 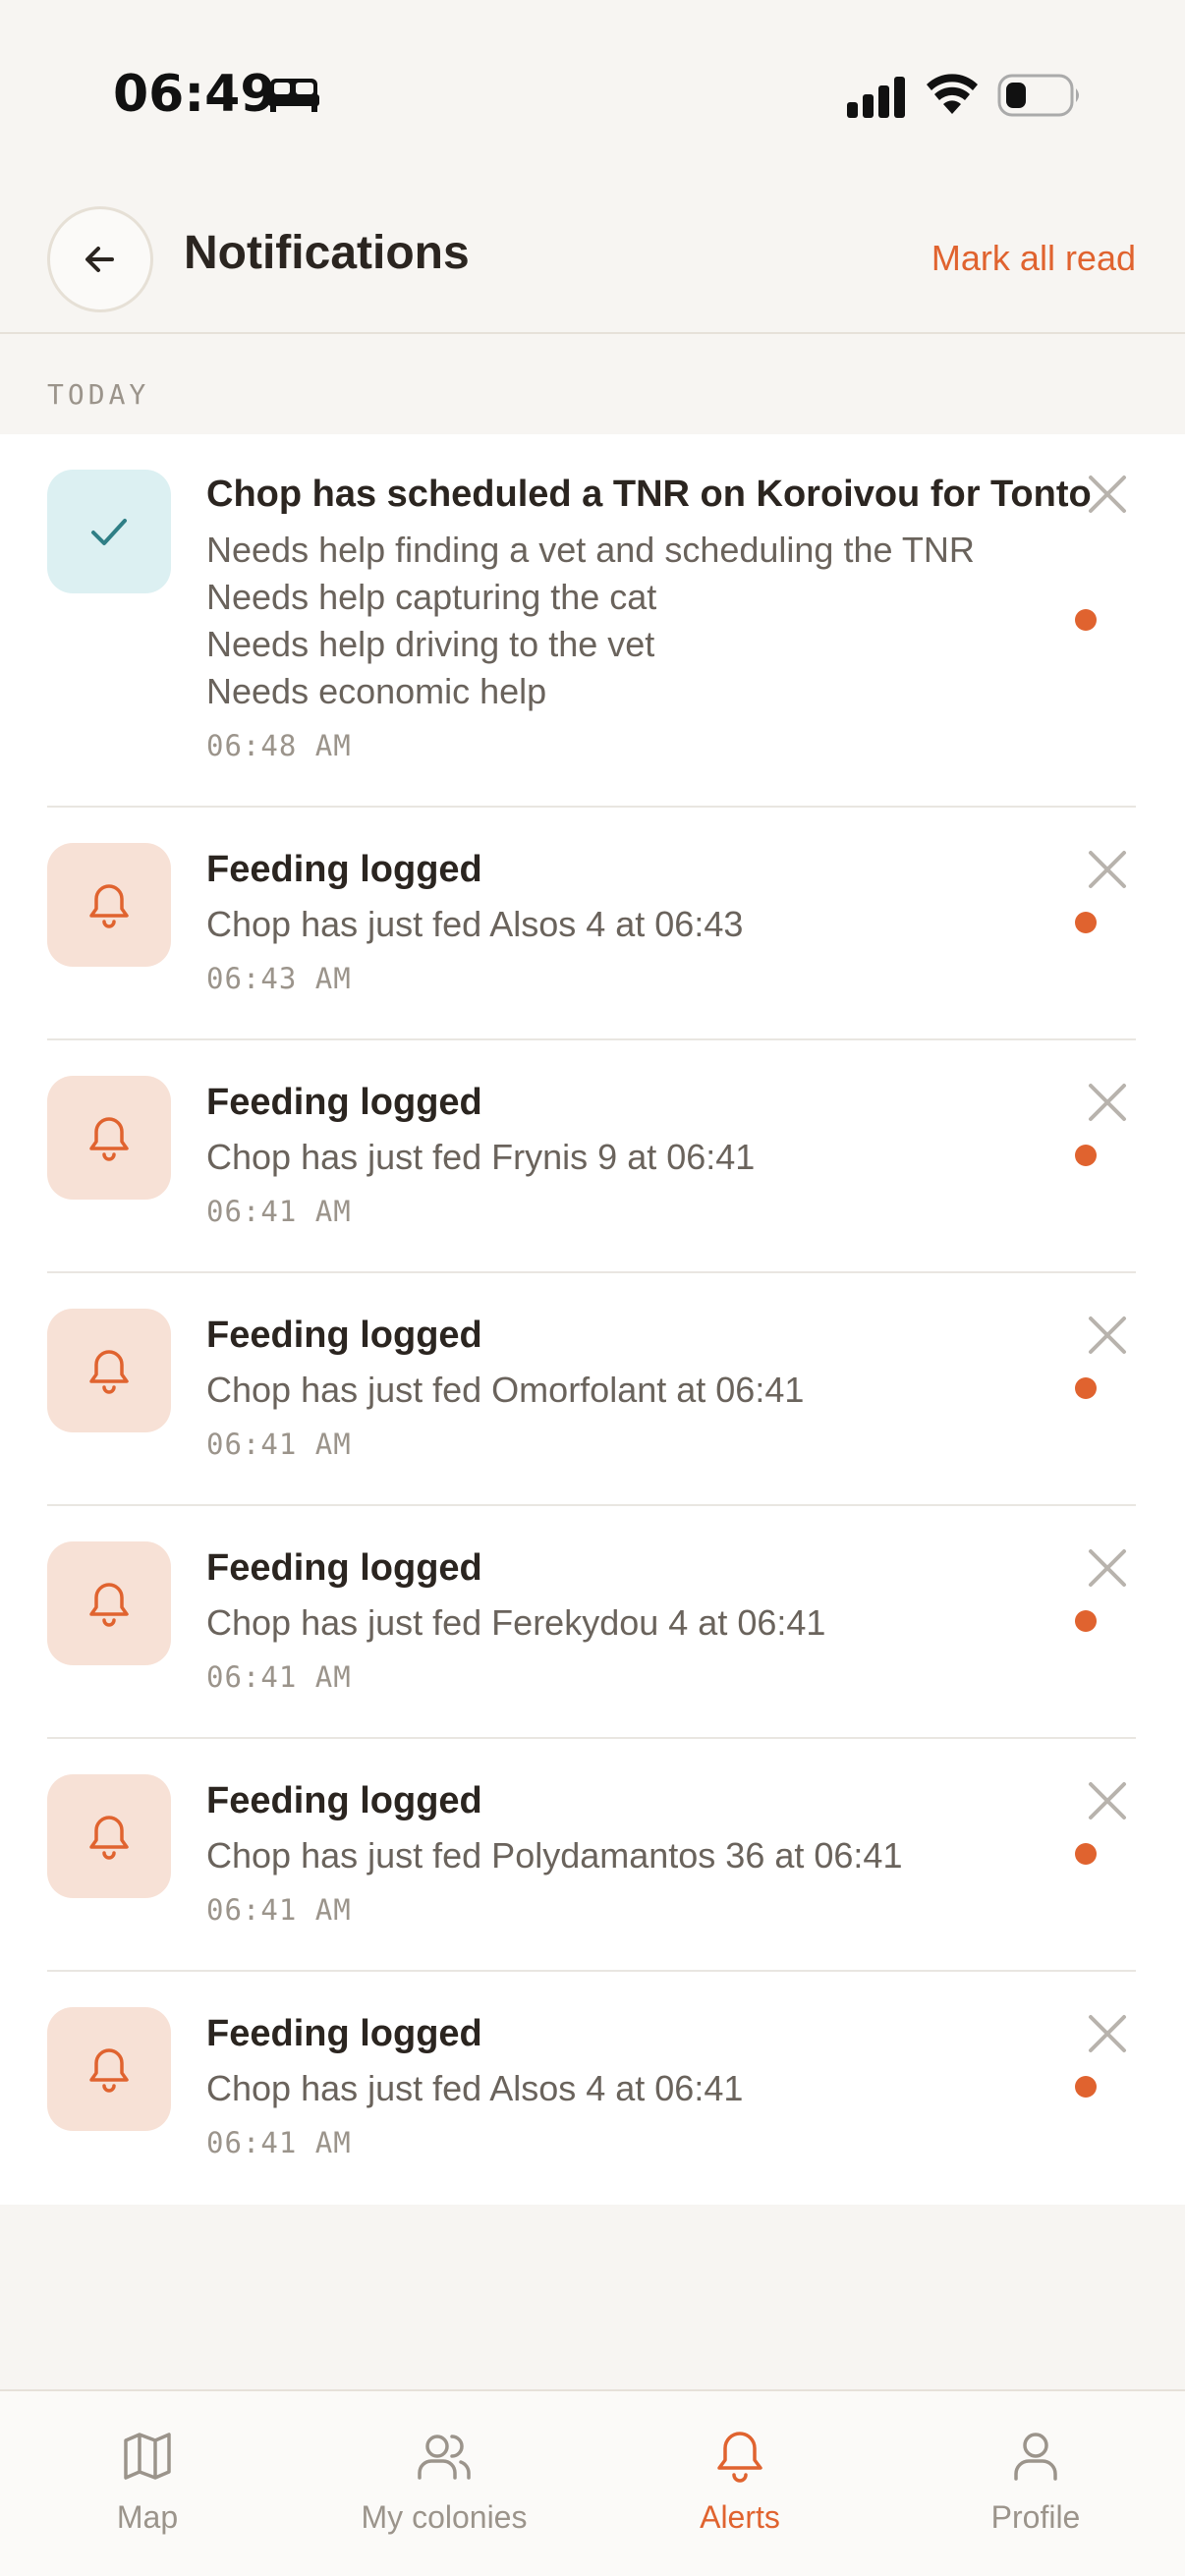 I want to click on notification-detail: Needs help driving to the vet, so click(x=431, y=644).